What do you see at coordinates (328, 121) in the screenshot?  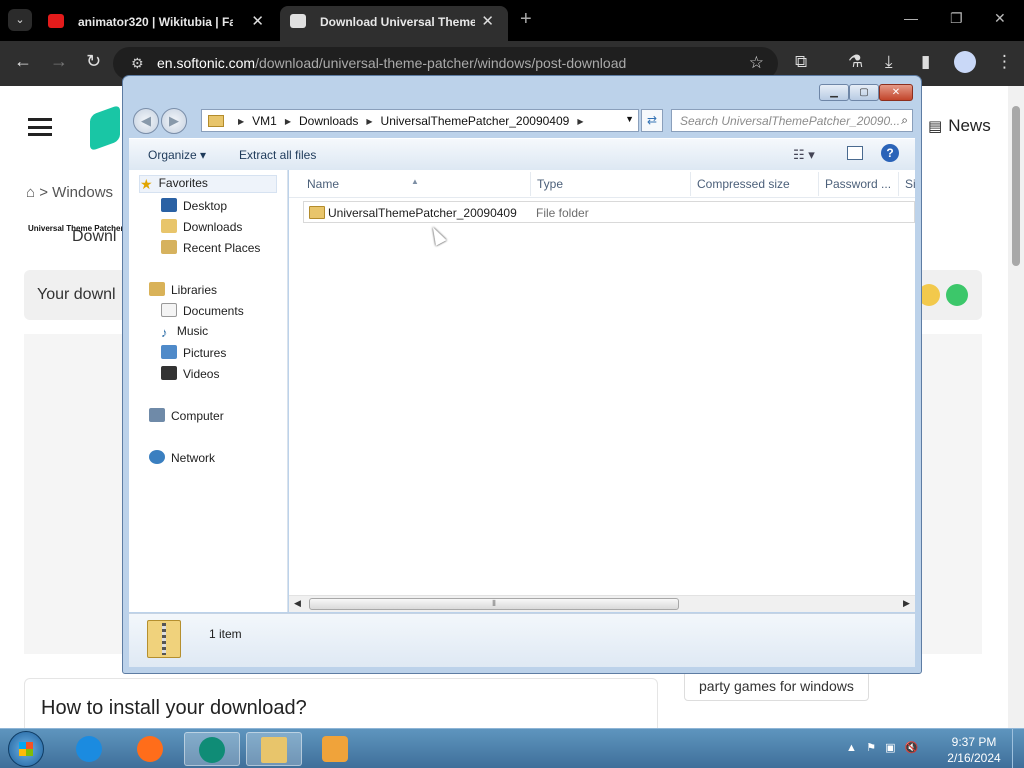 I see `breadcrumb-downloads: Downloads` at bounding box center [328, 121].